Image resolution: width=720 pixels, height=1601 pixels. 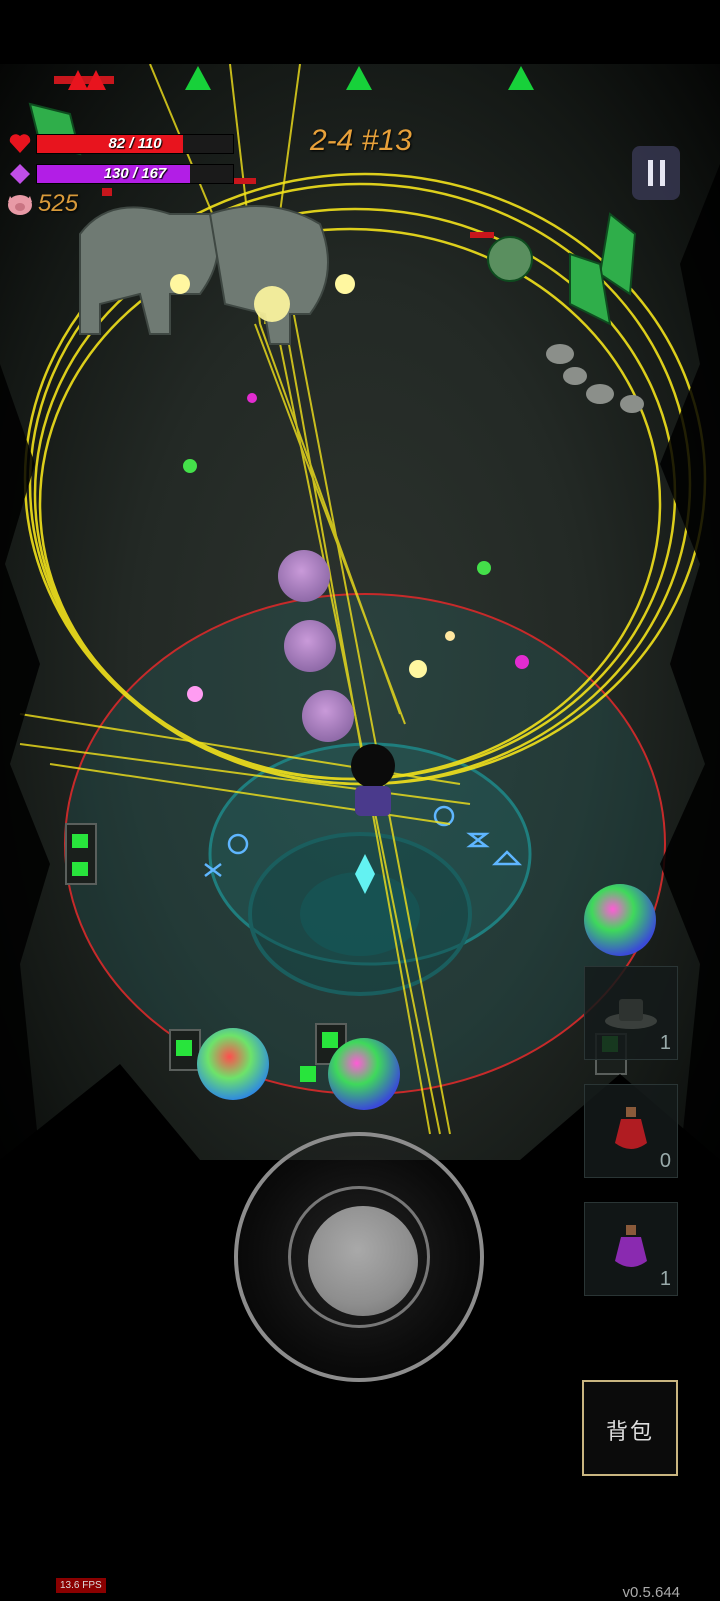 I want to click on gem-icon, so click(x=20, y=174).